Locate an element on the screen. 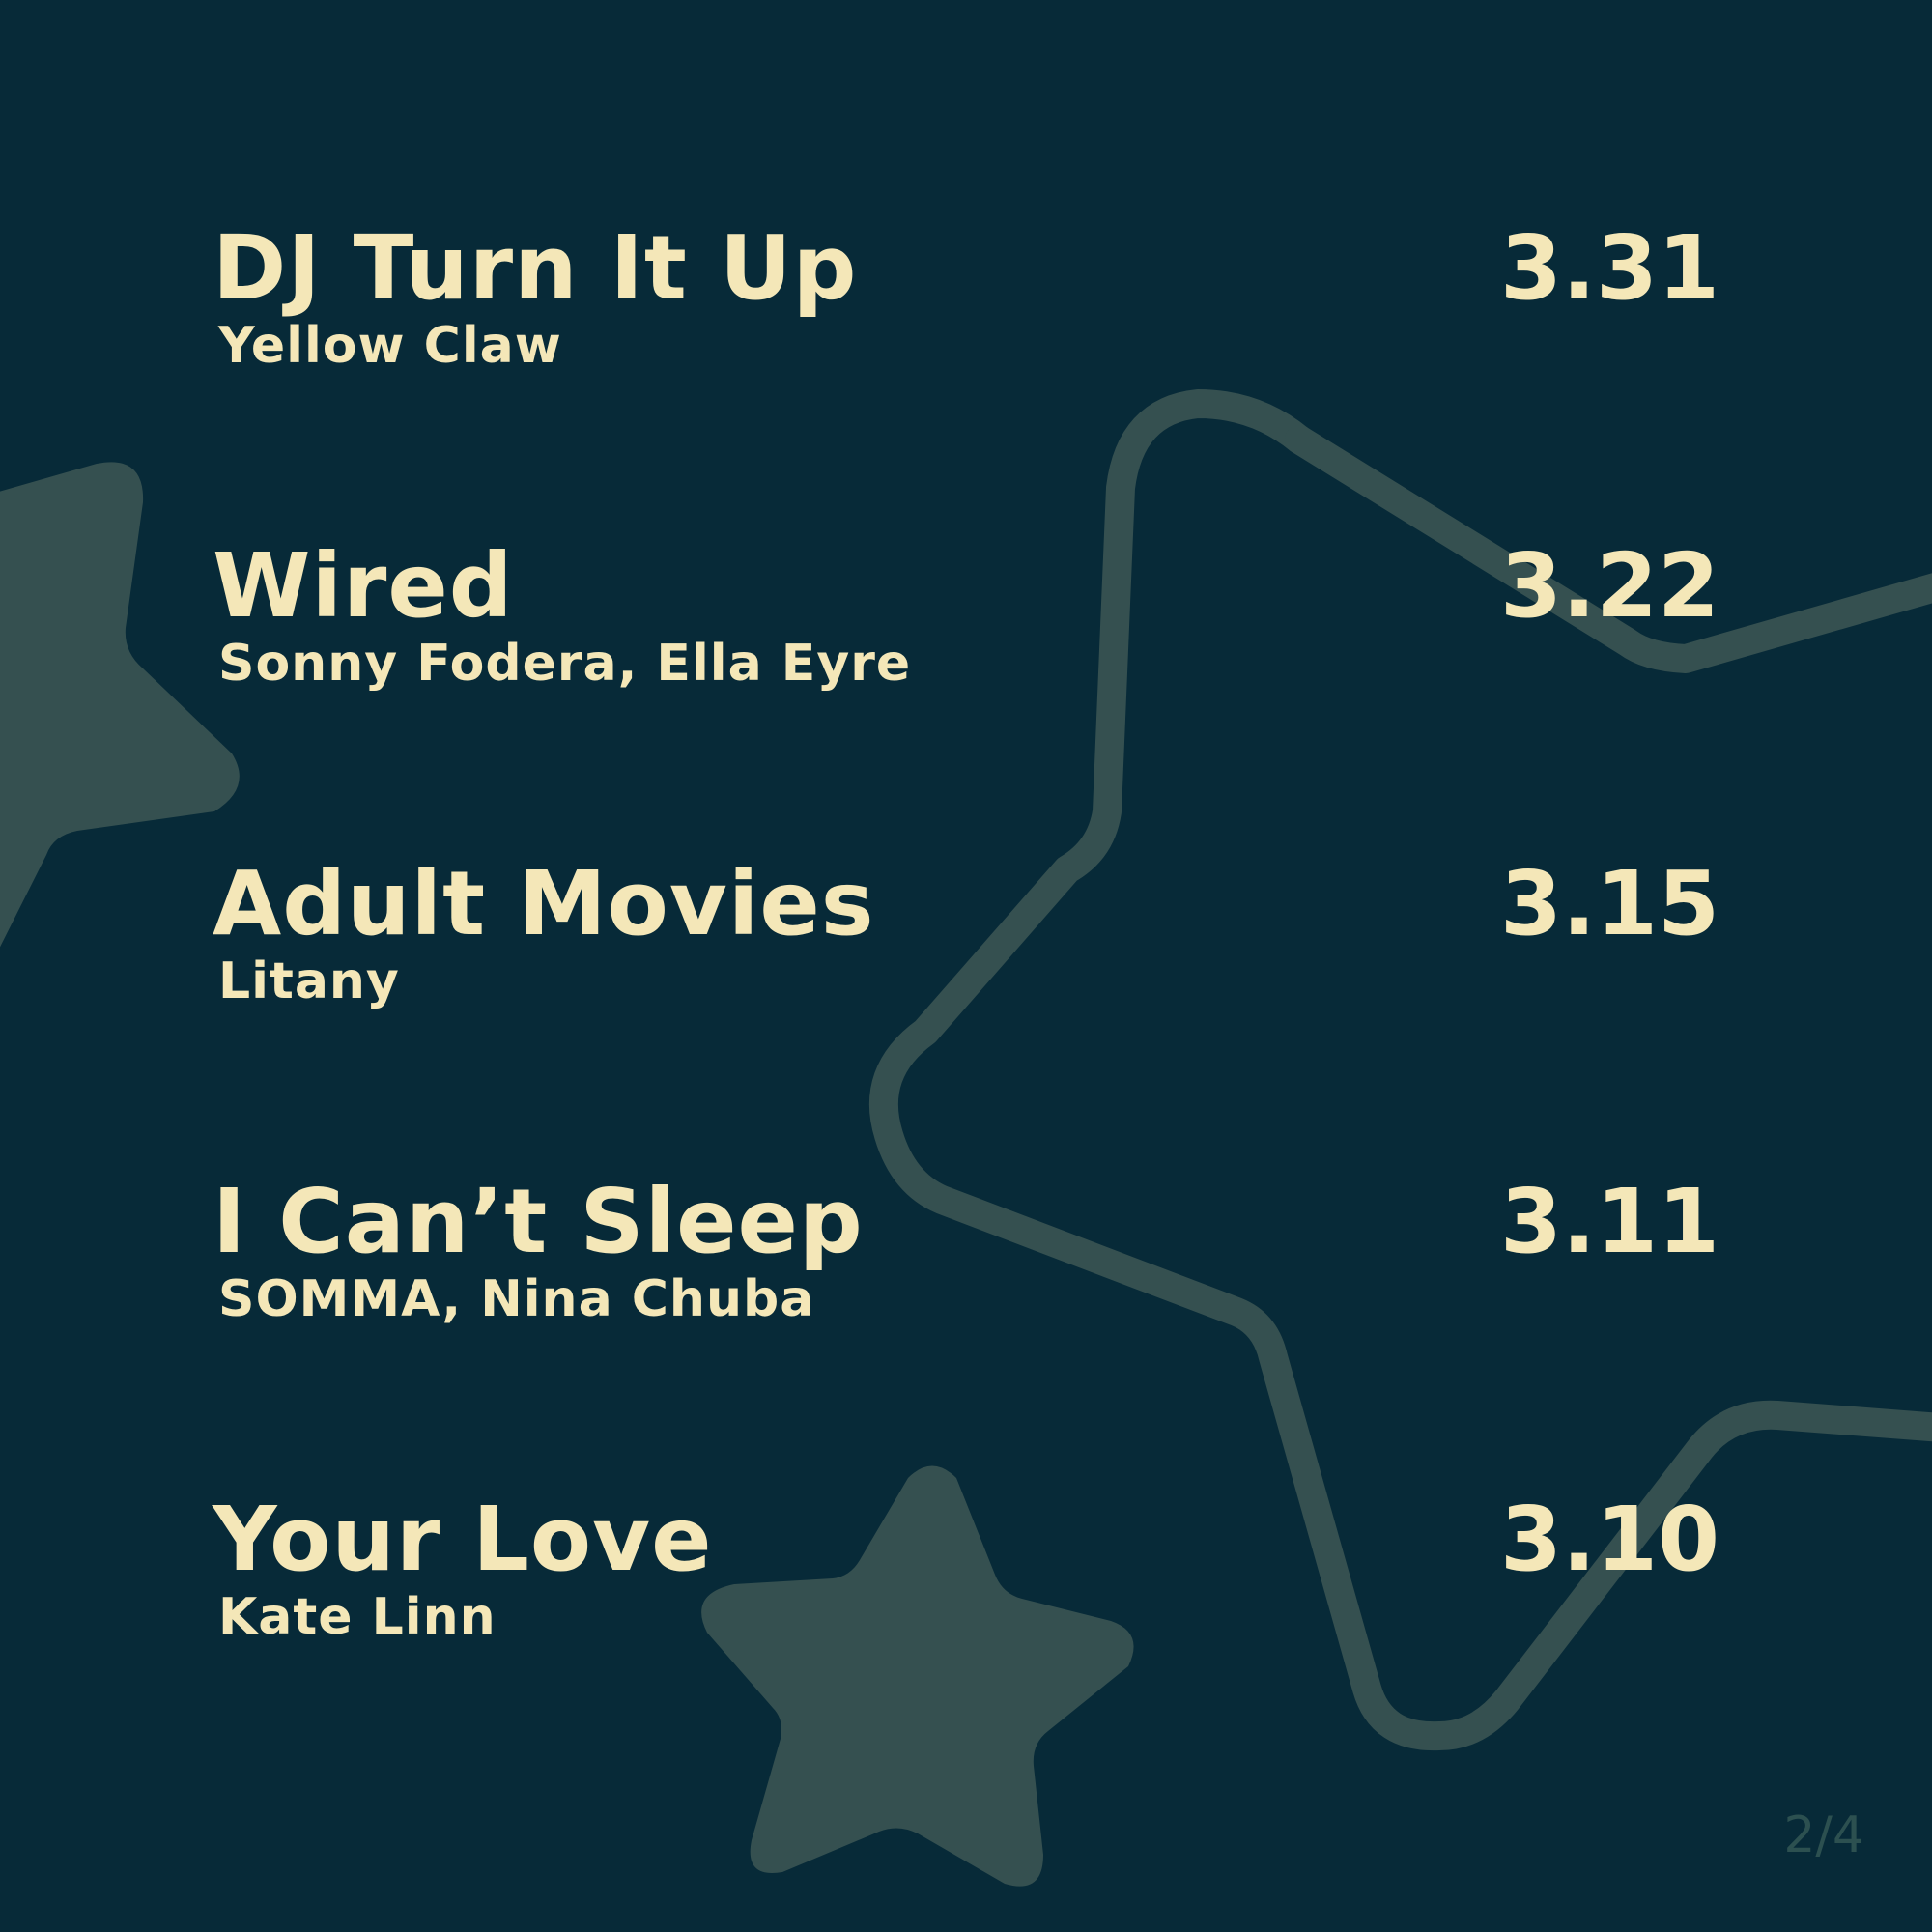 Image resolution: width=1932 pixels, height=1932 pixels. track-artist: Litany is located at coordinates (309, 981).